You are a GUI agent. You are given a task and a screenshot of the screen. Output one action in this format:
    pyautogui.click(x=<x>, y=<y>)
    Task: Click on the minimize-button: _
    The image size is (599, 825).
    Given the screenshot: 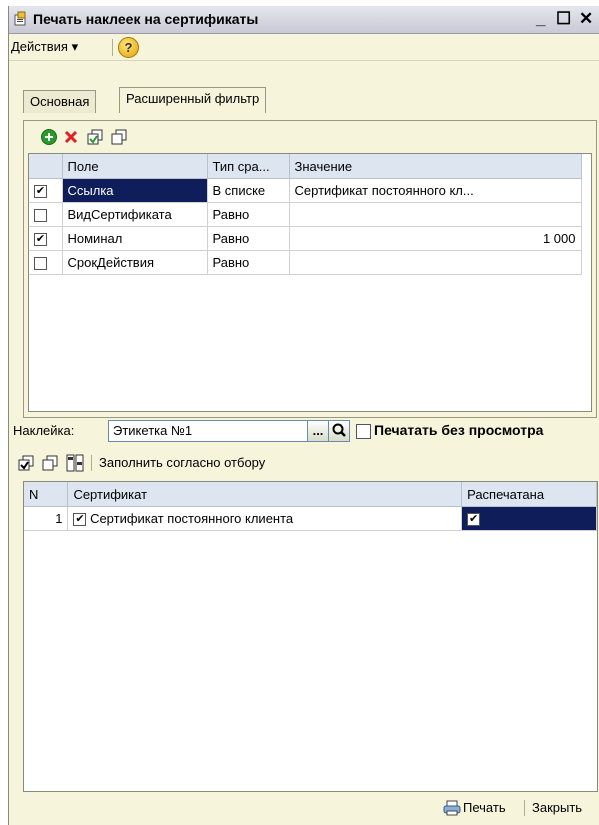 What is the action you would take?
    pyautogui.click(x=540, y=19)
    